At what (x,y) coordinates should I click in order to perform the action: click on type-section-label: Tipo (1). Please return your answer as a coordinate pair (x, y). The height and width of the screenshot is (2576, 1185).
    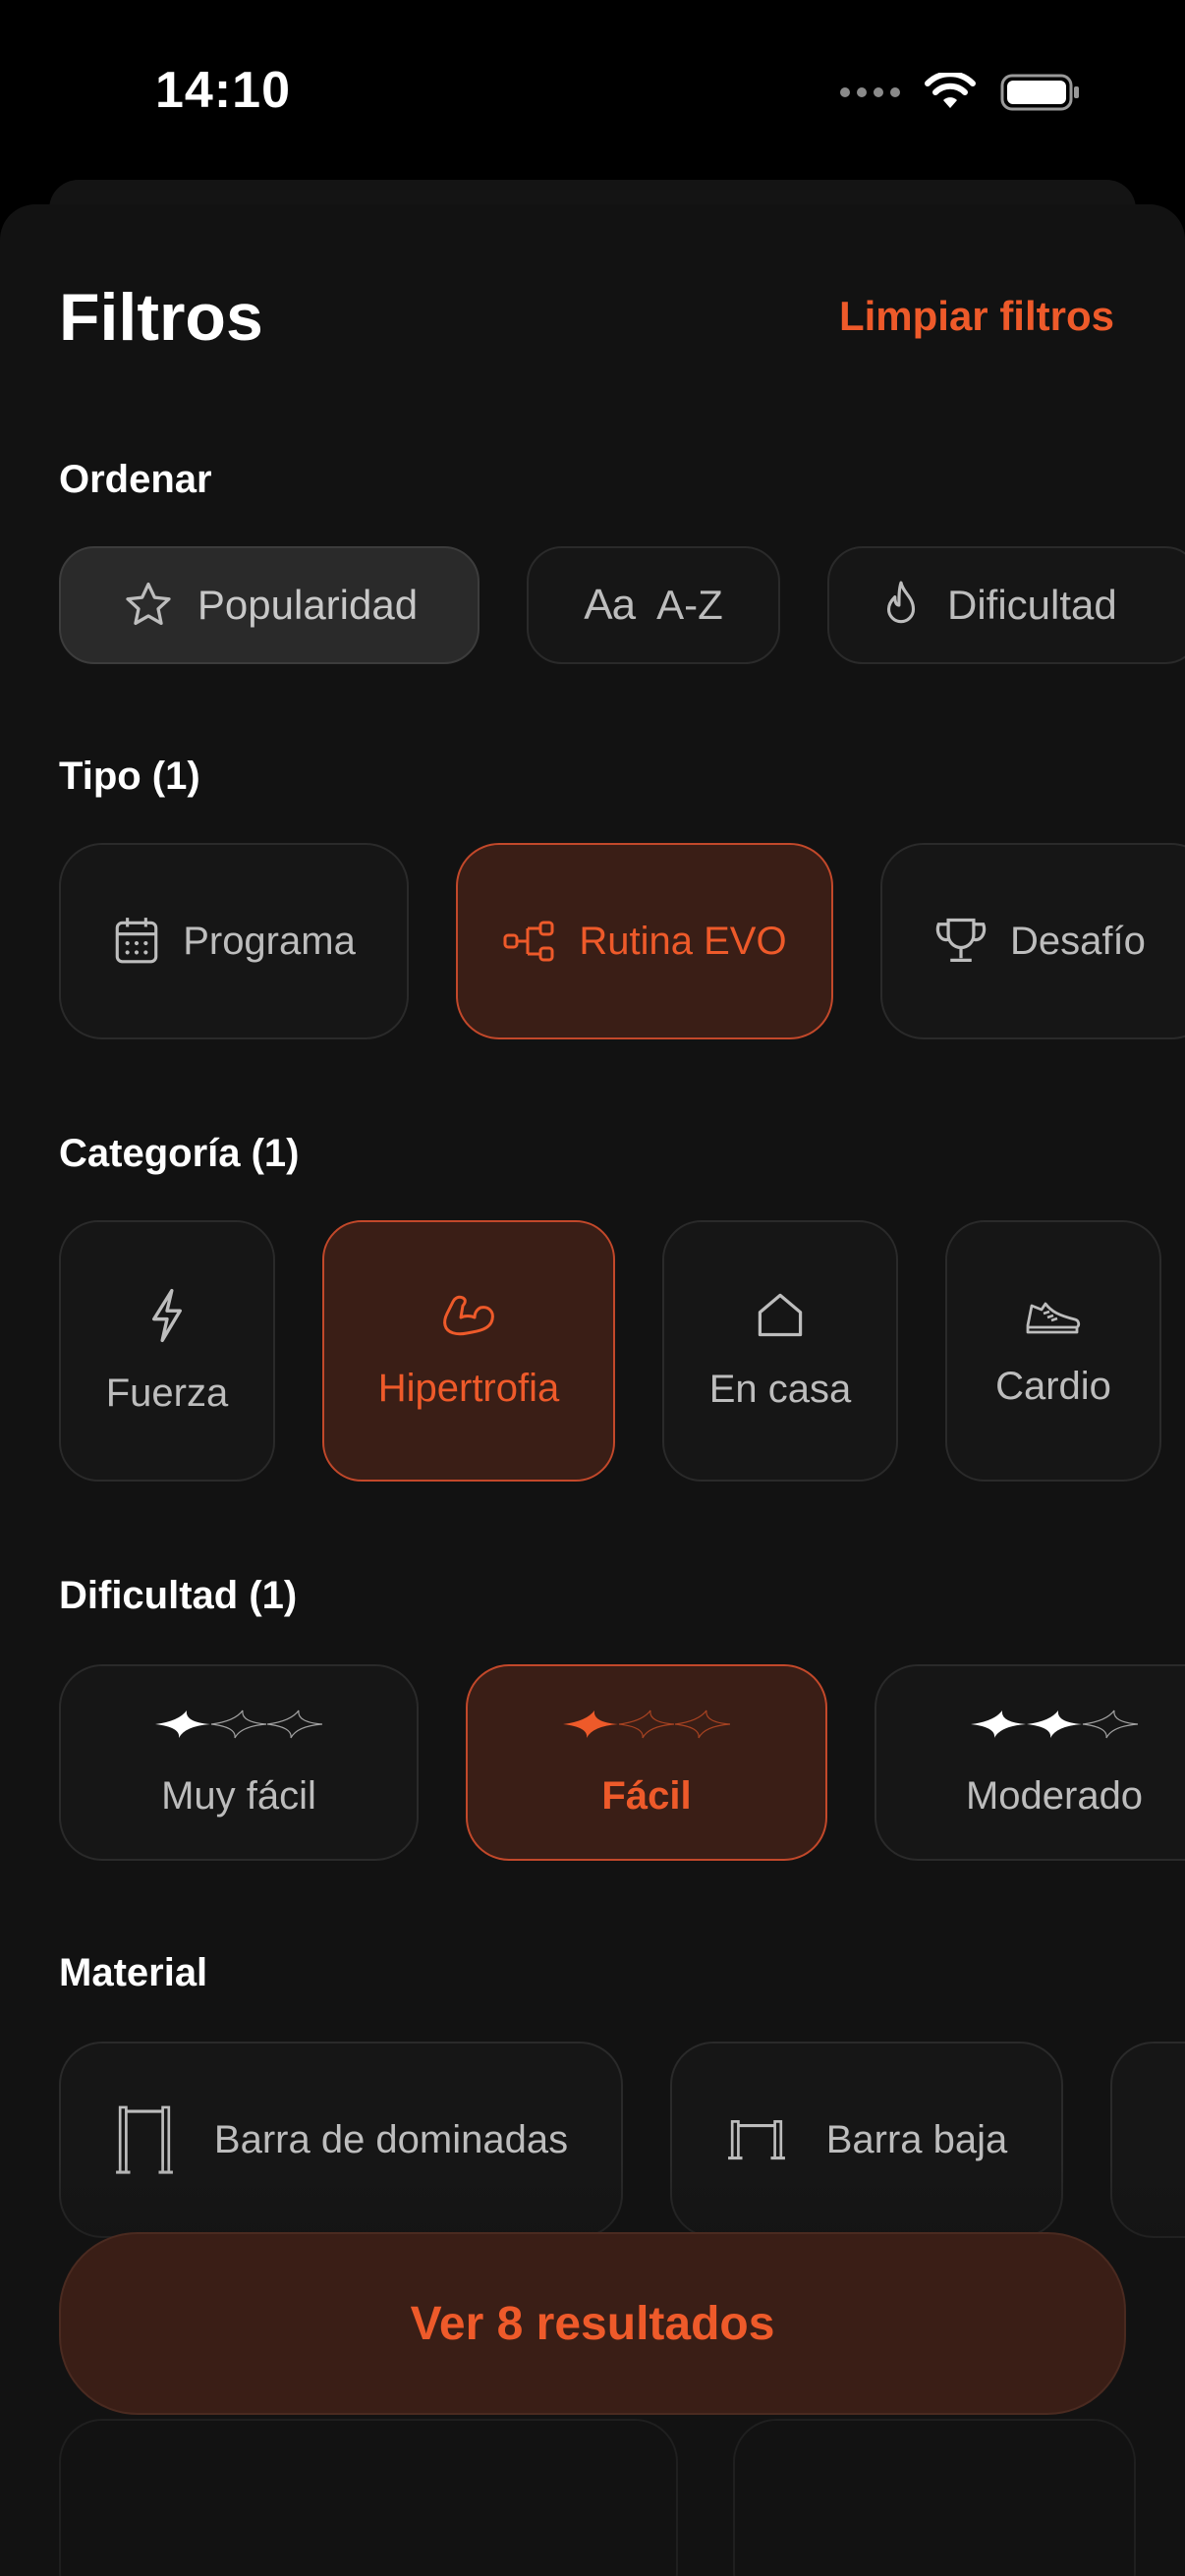
    Looking at the image, I should click on (130, 776).